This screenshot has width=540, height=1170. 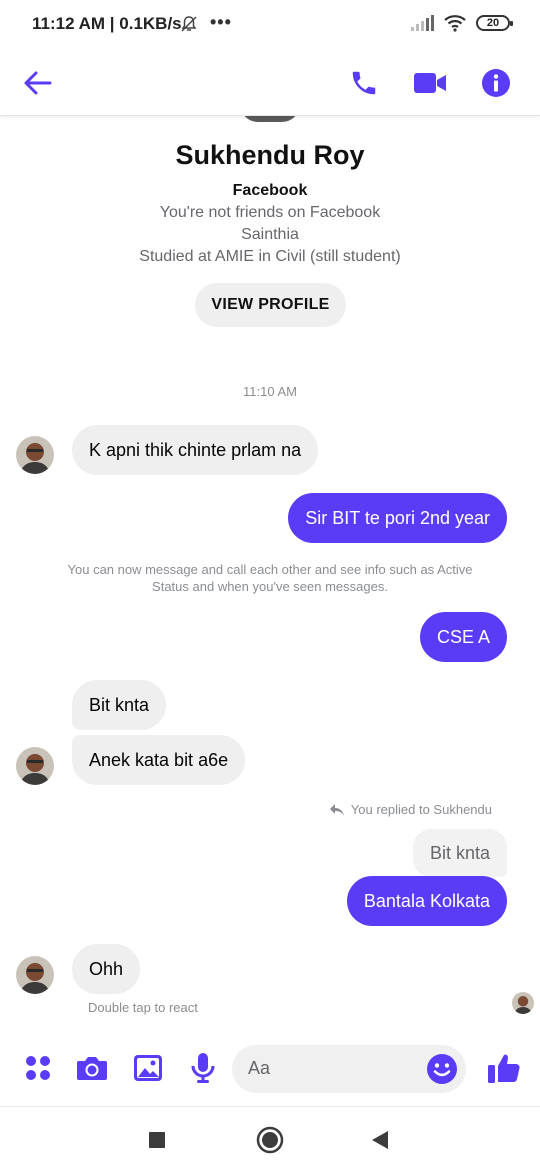 What do you see at coordinates (159, 760) in the screenshot?
I see `message-bubble-incoming: Anek kata bit a6e` at bounding box center [159, 760].